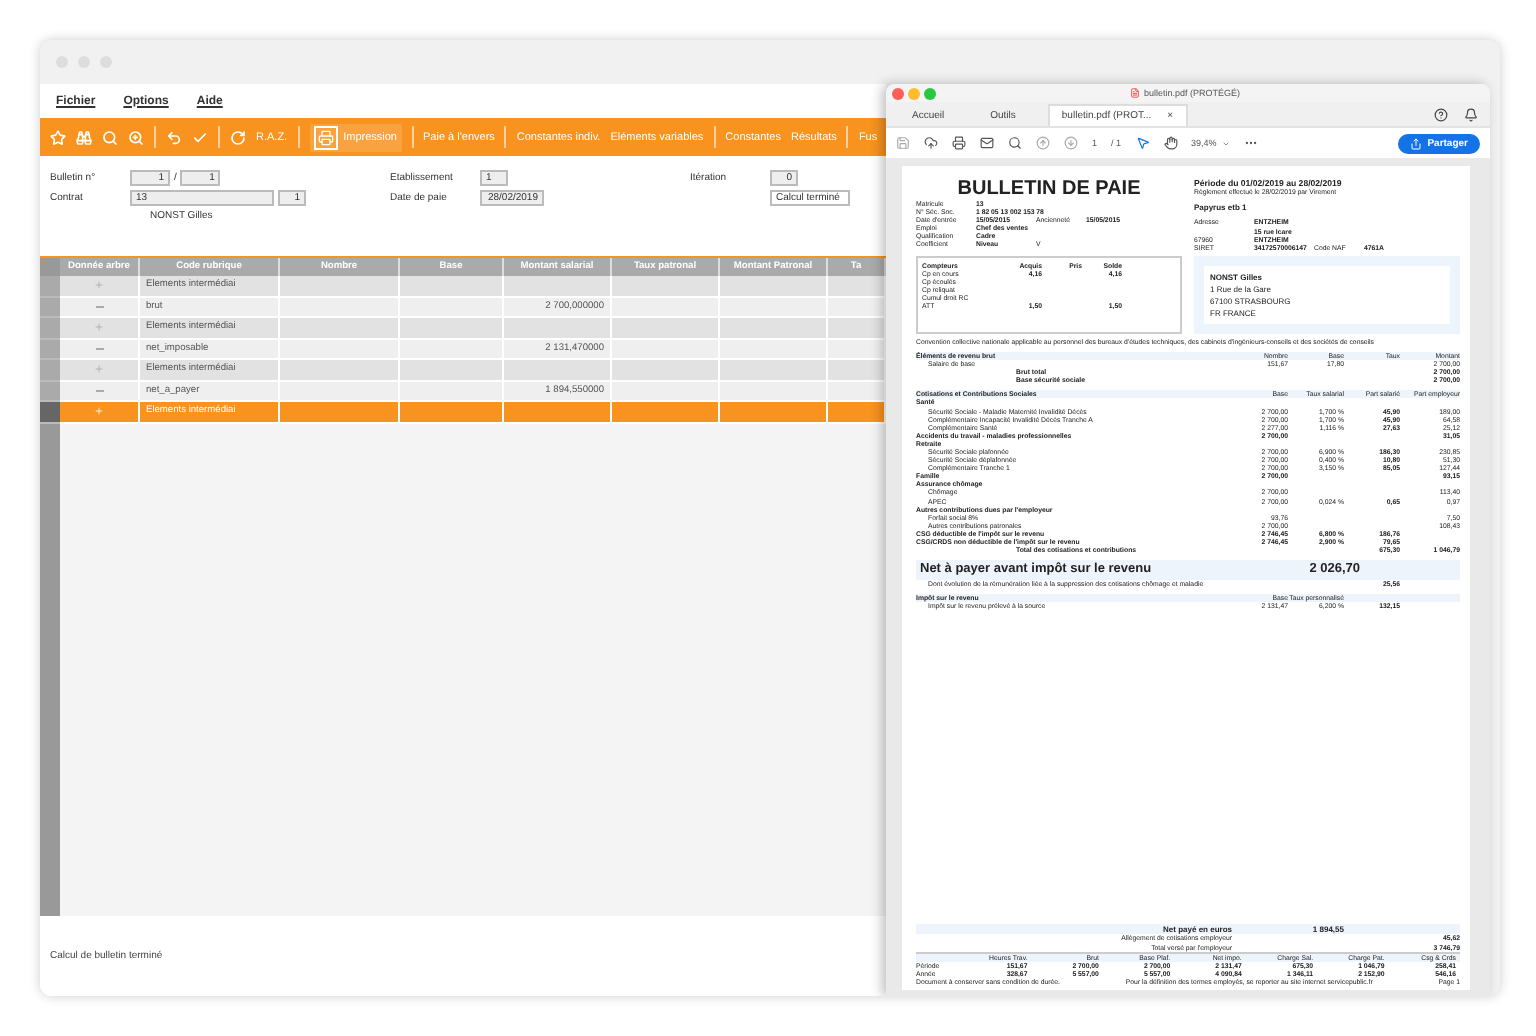  What do you see at coordinates (914, 93) in the screenshot?
I see `minimize-control` at bounding box center [914, 93].